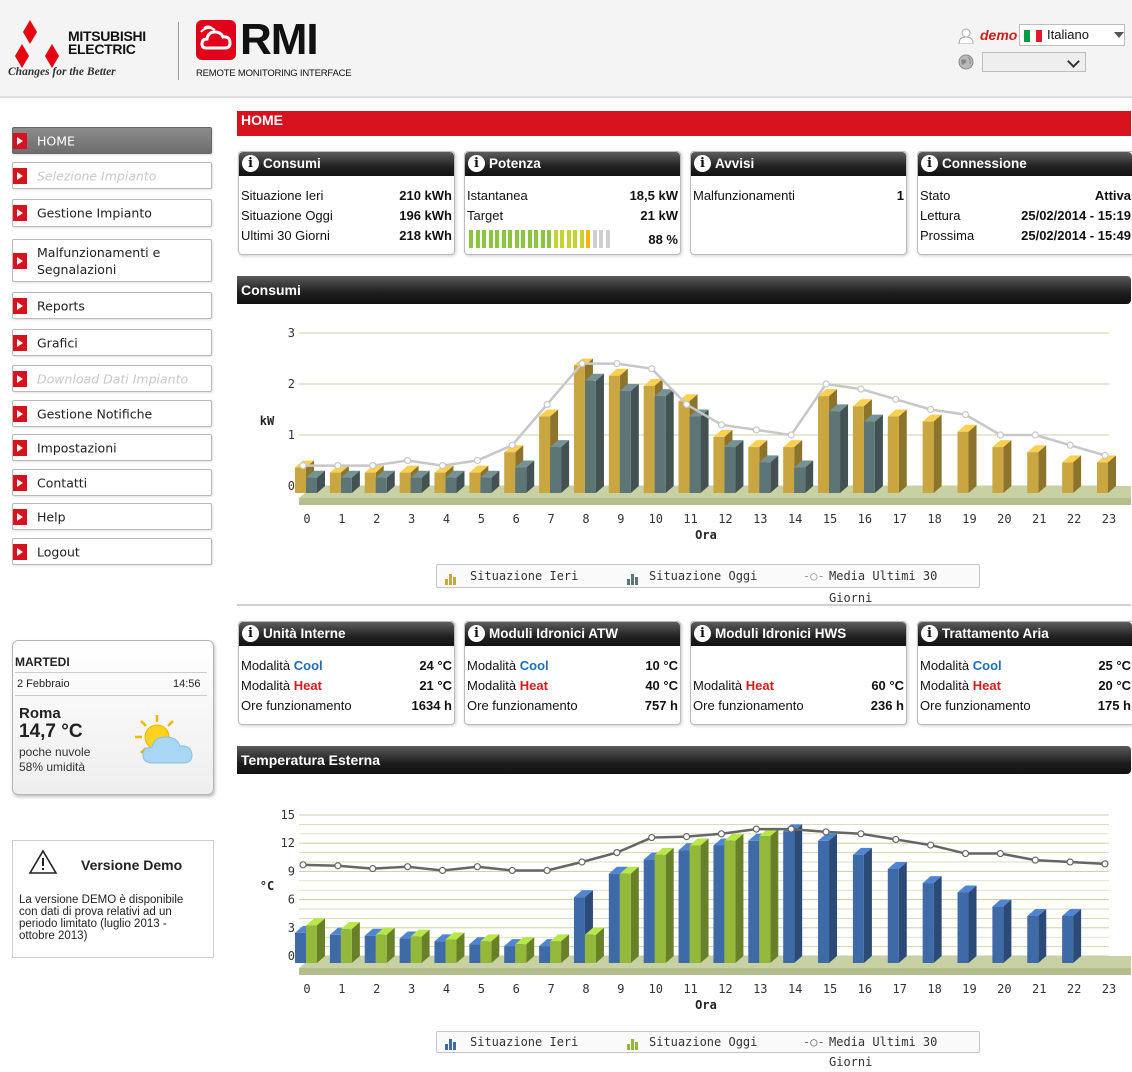  I want to click on moduli-hws-box-header: i Moduli Idronici HWS, so click(798, 634).